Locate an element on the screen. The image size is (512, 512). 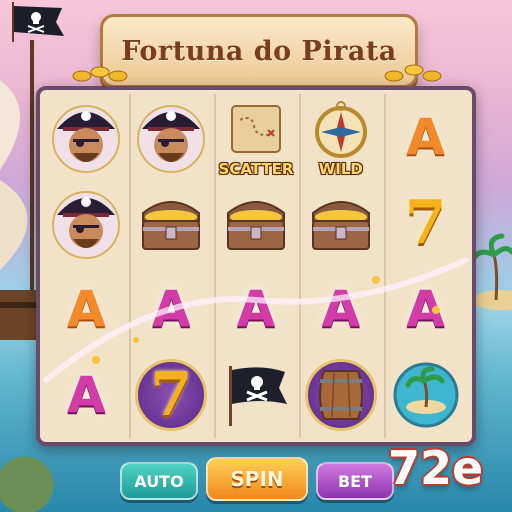
spin-button: SPIN is located at coordinates (257, 479).